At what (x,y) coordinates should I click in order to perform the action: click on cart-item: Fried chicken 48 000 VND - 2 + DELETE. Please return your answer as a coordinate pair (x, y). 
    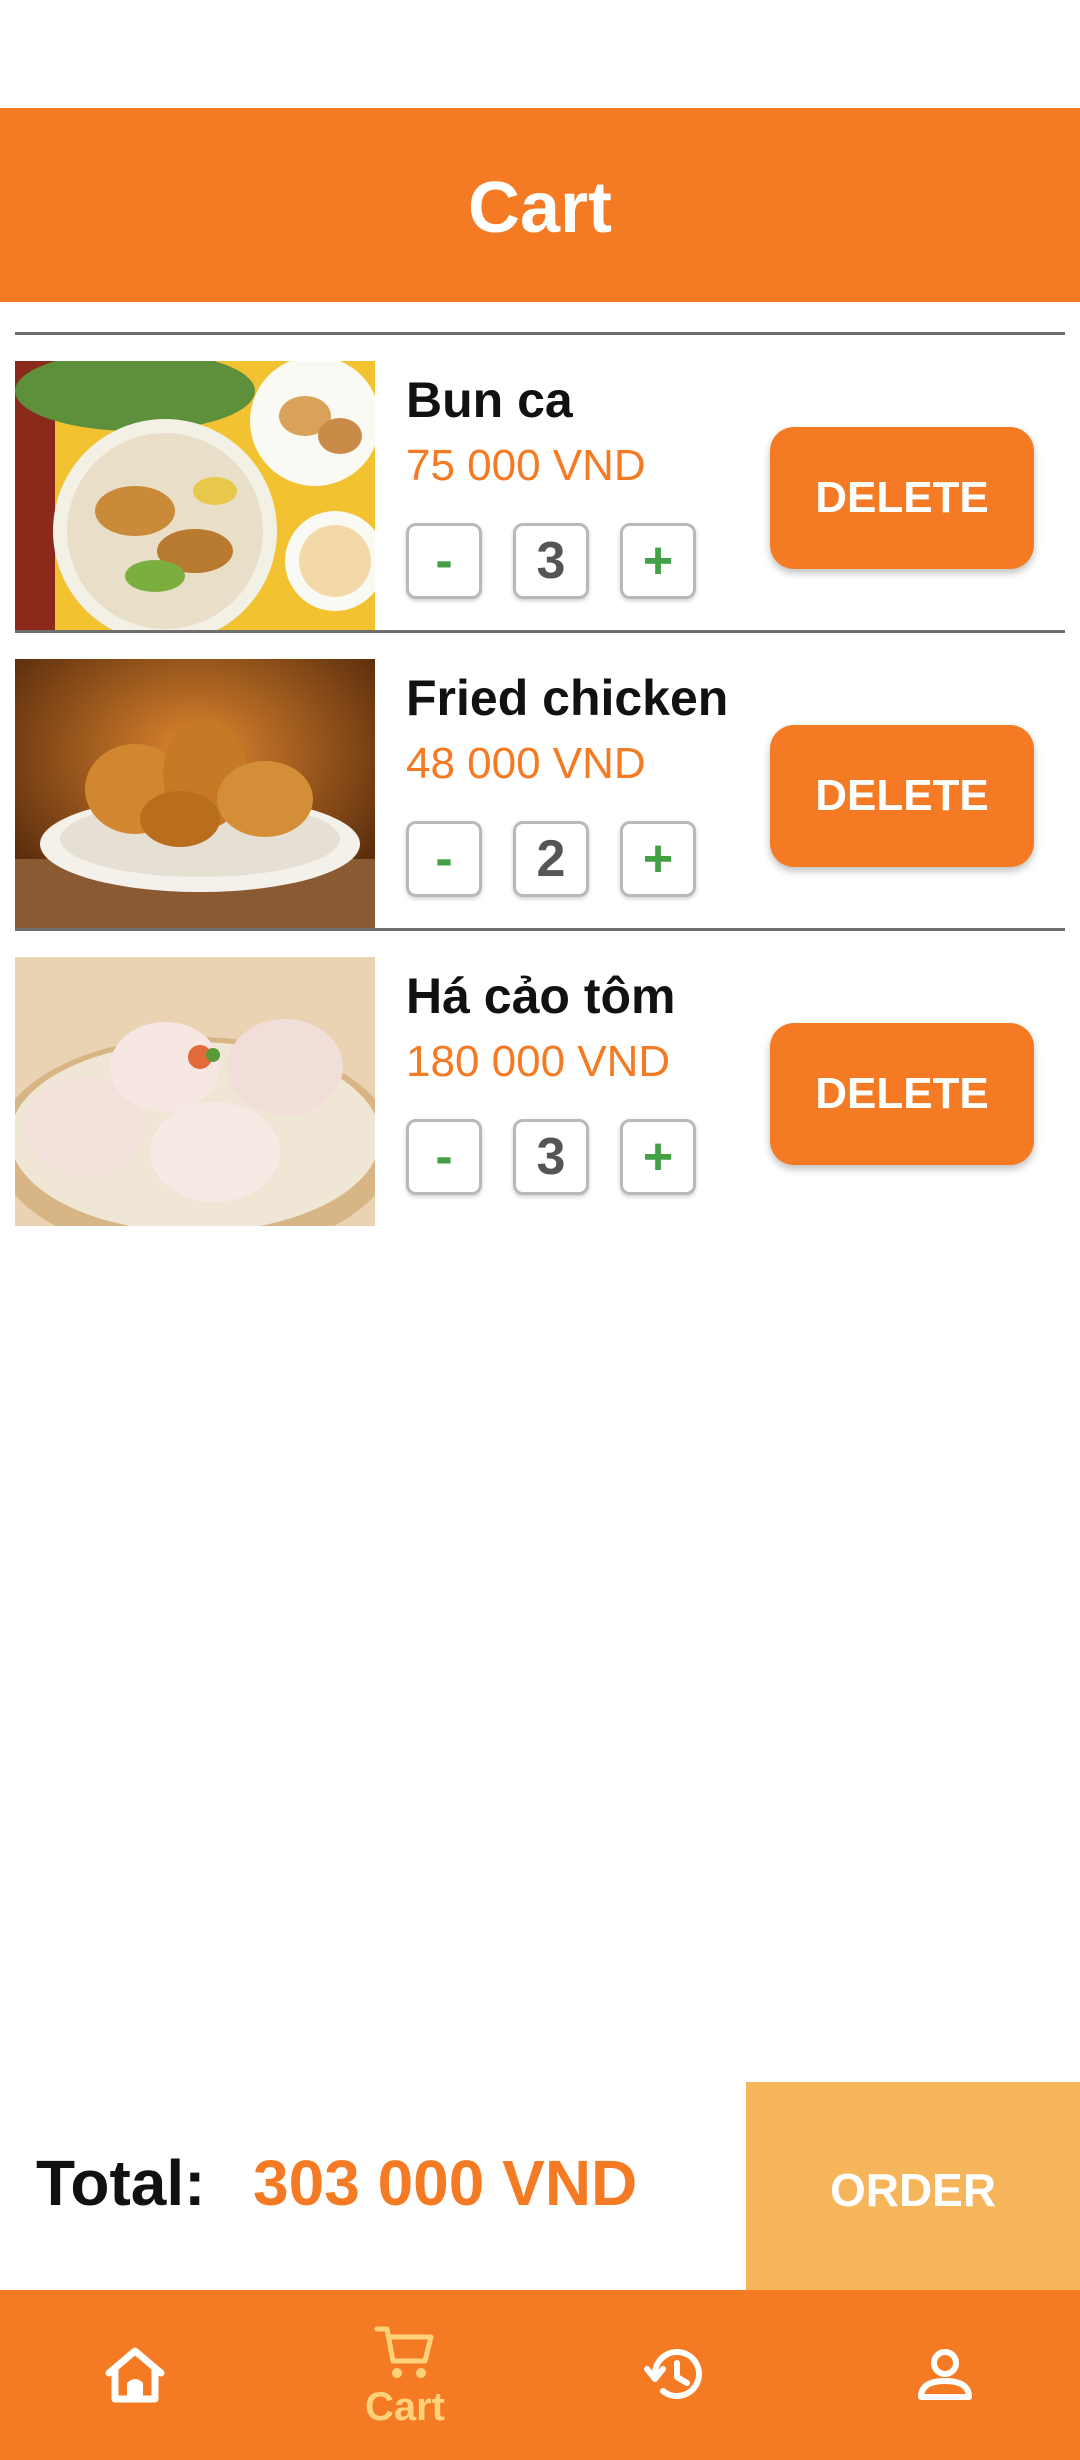
    Looking at the image, I should click on (540, 780).